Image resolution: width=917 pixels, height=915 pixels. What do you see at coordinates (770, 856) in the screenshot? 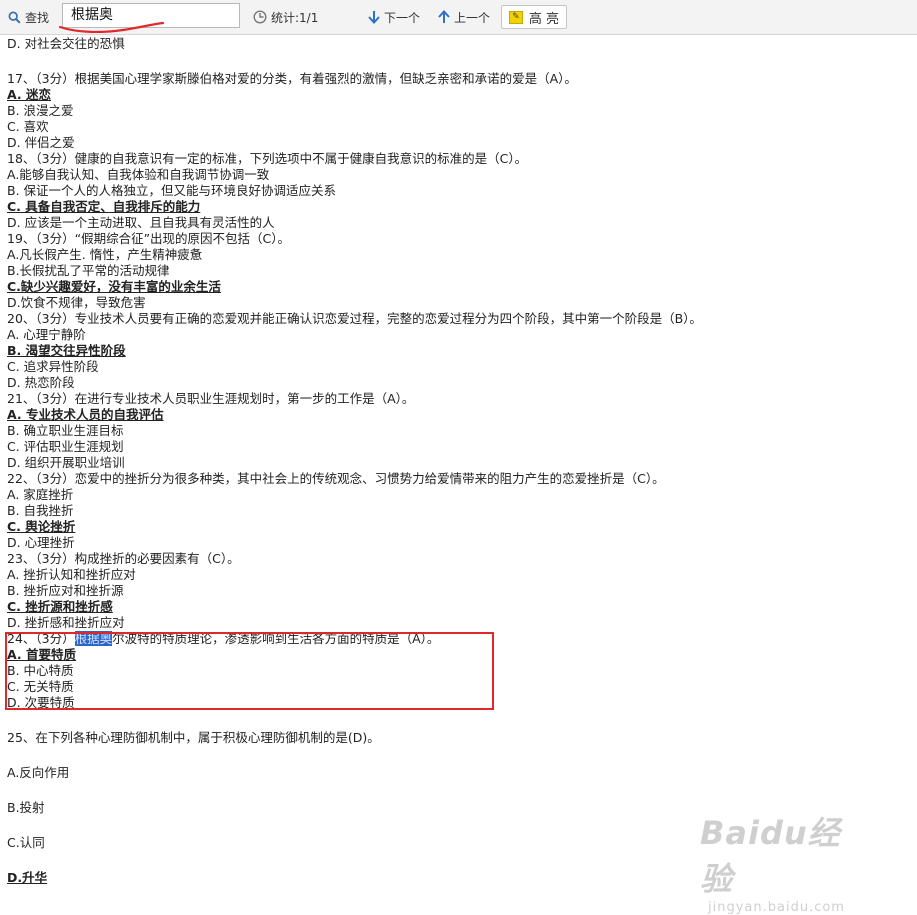
I see `watermark-brand: Baidu经验` at bounding box center [770, 856].